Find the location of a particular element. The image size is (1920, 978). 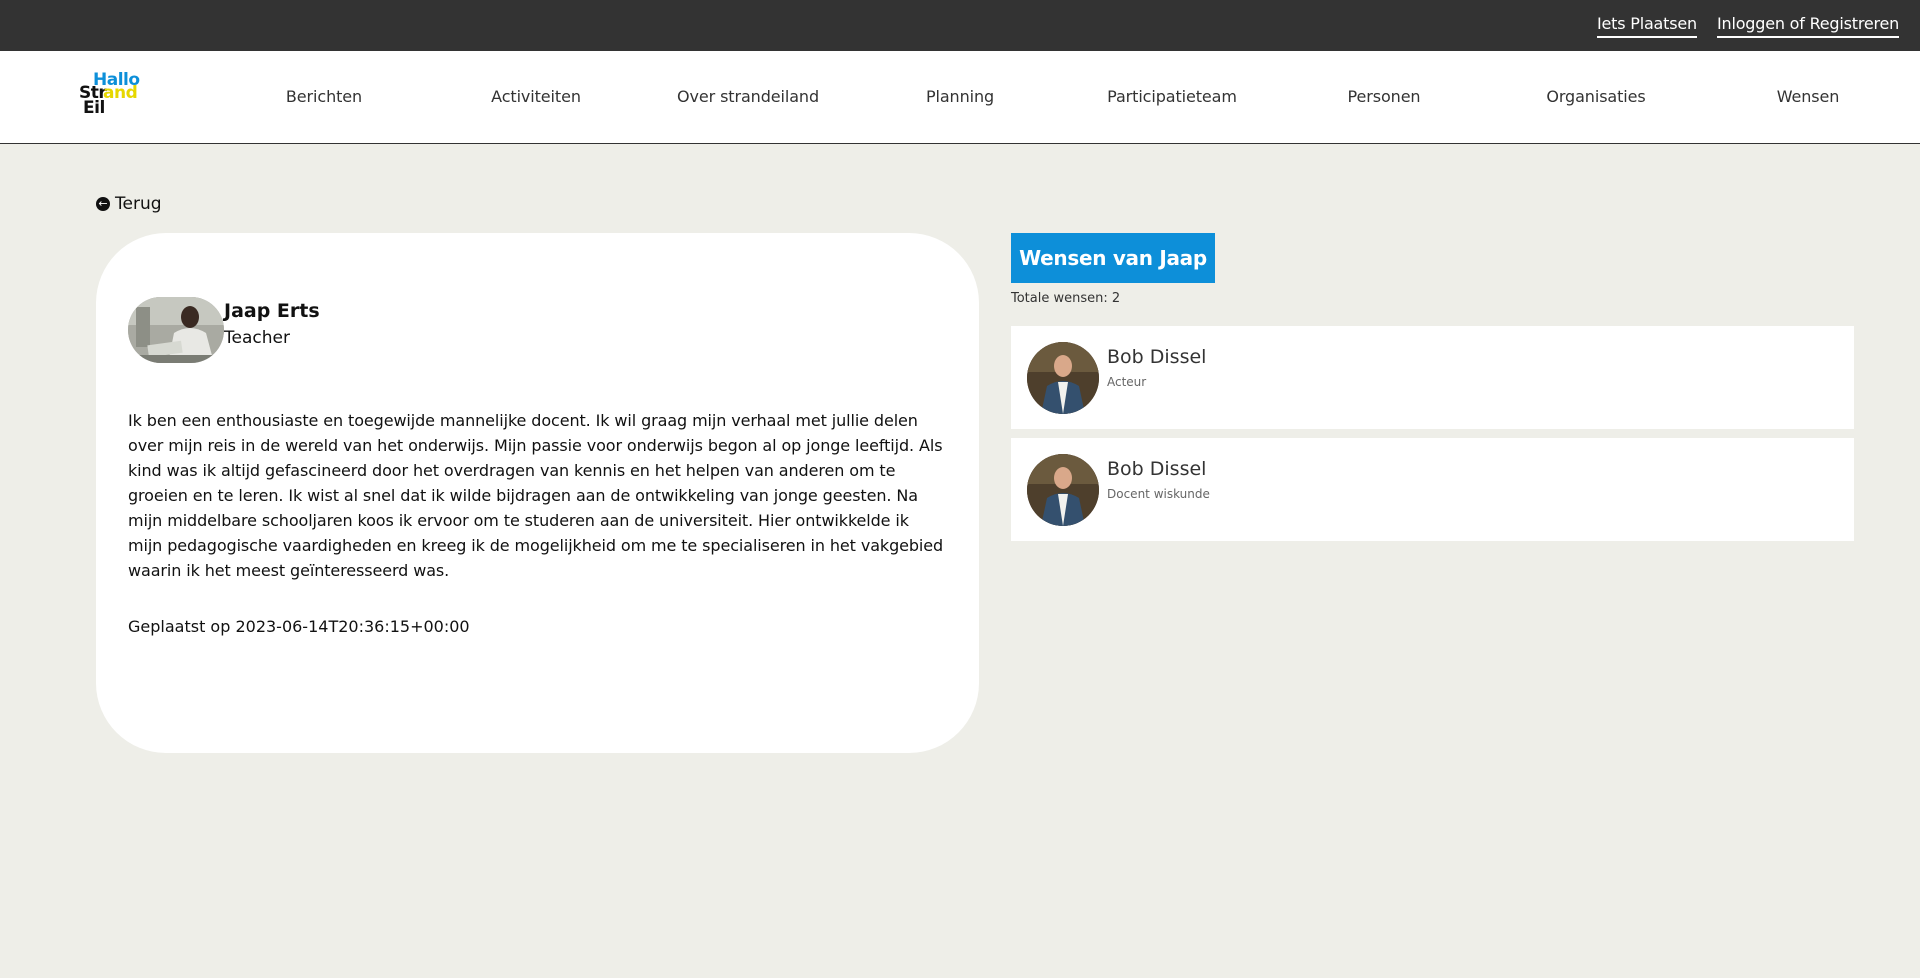

post-something-link: Iets Plaatsen is located at coordinates (1647, 26).